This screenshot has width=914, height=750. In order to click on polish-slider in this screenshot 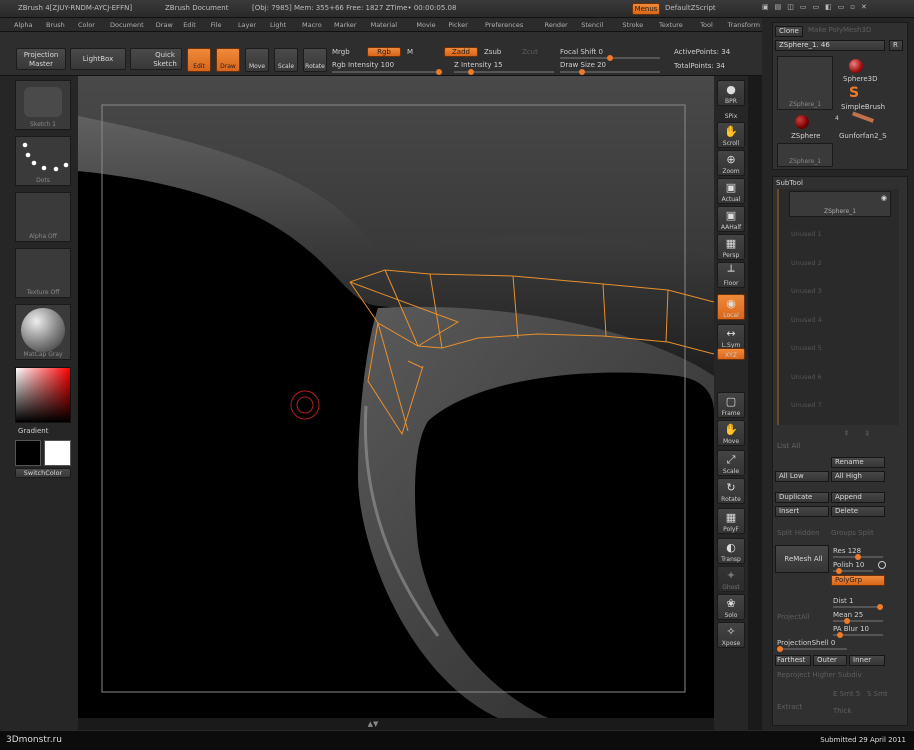, I will do `click(853, 571)`.